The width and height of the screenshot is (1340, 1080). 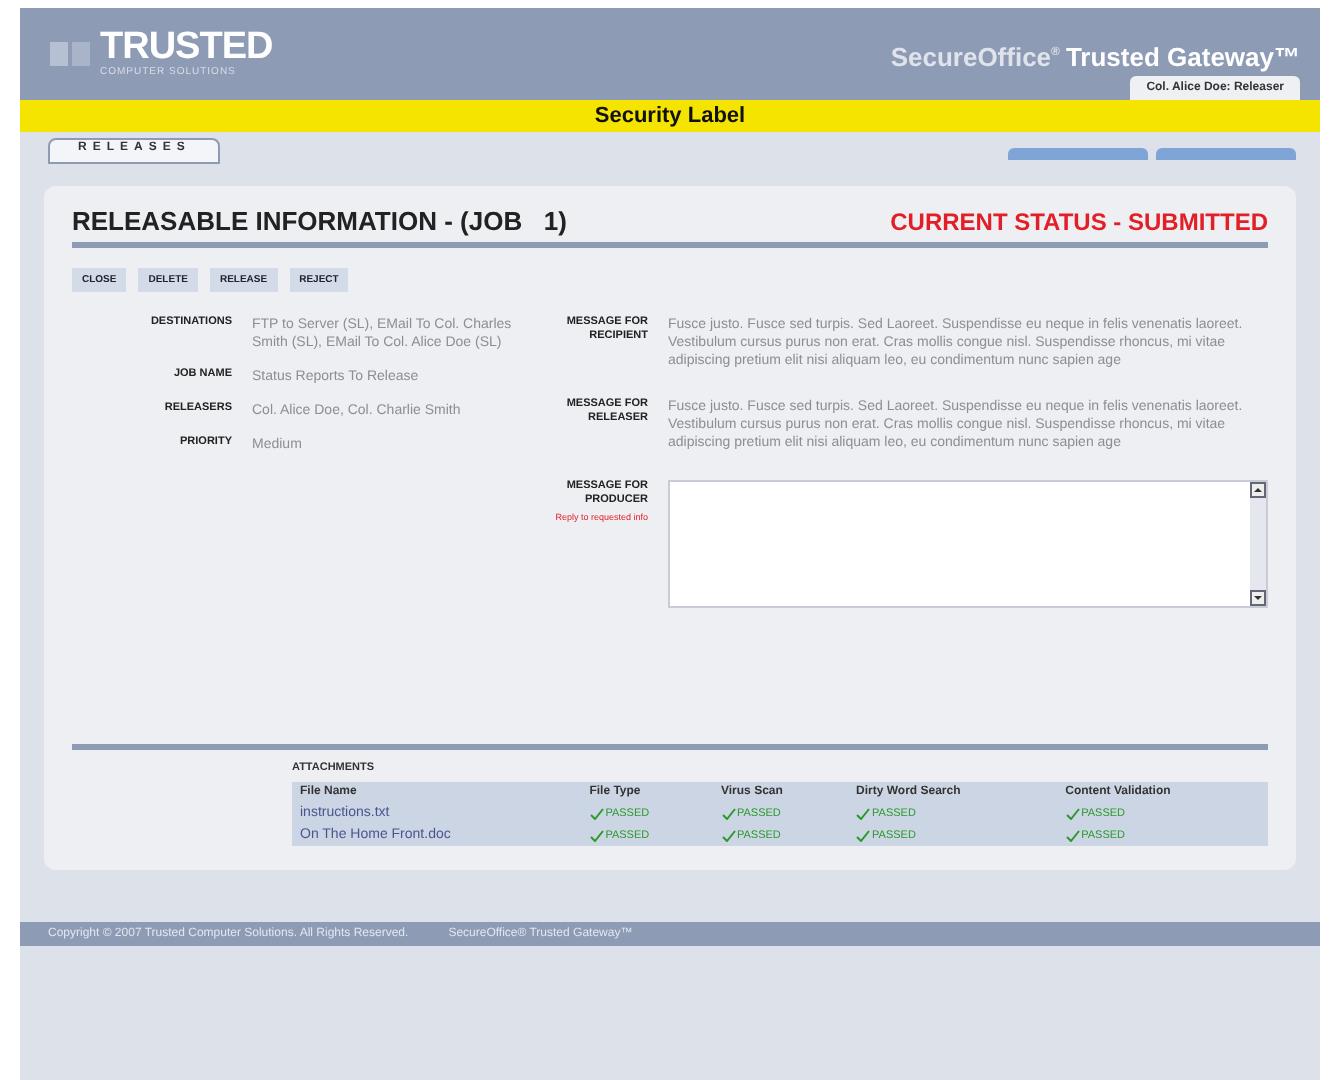 I want to click on gateway-name: Trusted Gateway™, so click(x=1182, y=57).